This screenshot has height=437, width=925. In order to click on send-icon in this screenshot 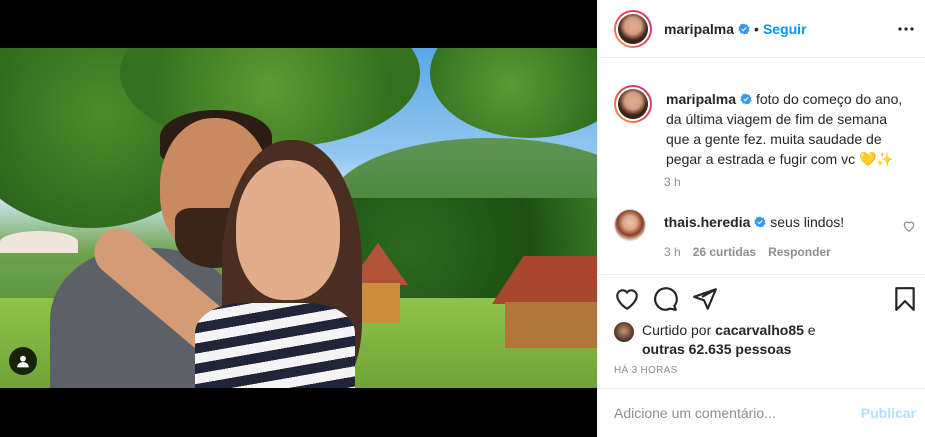, I will do `click(705, 299)`.